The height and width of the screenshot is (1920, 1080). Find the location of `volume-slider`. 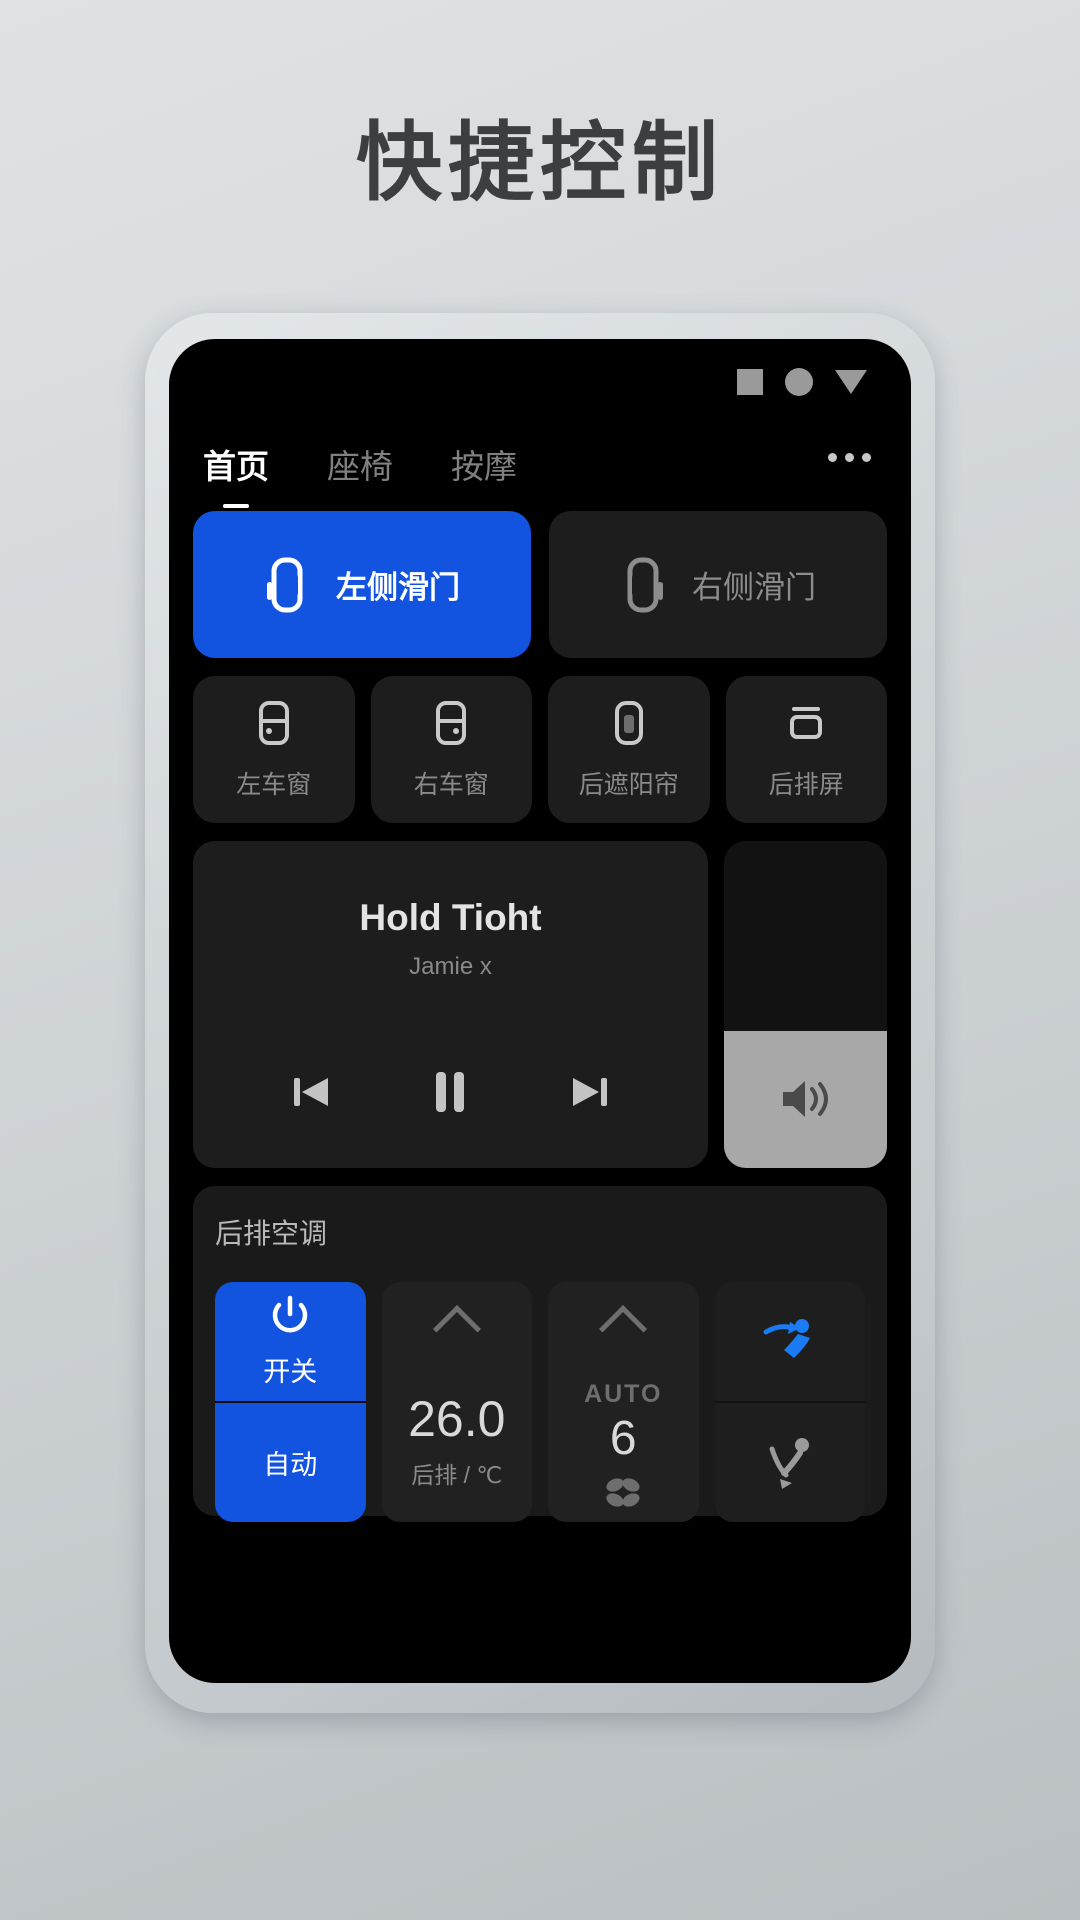

volume-slider is located at coordinates (805, 1004).